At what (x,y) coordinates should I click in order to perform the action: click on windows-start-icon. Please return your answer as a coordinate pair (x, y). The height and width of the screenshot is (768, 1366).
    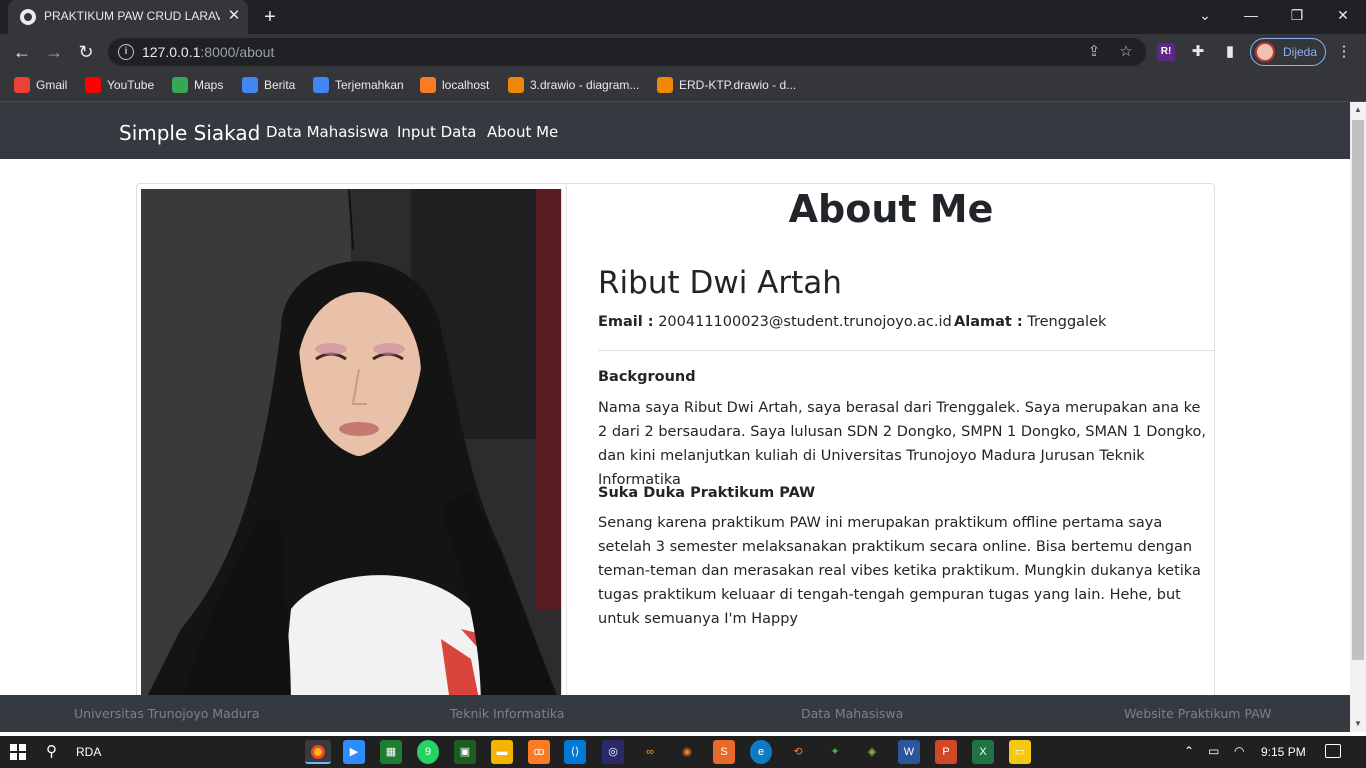
    Looking at the image, I should click on (18, 752).